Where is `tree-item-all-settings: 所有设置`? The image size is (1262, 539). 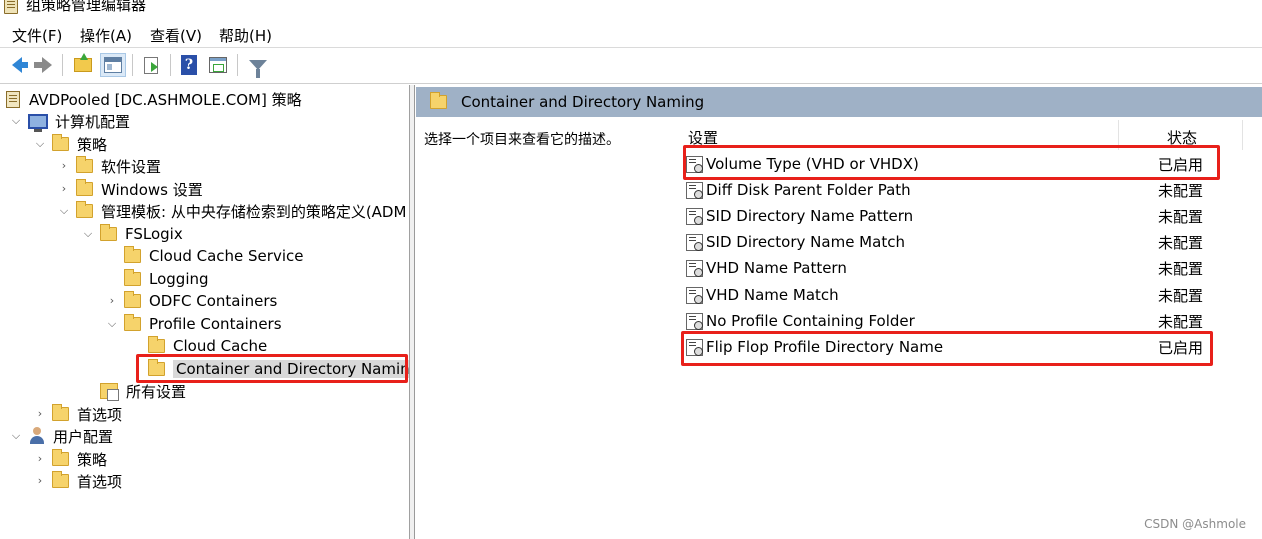 tree-item-all-settings: 所有设置 is located at coordinates (134, 391).